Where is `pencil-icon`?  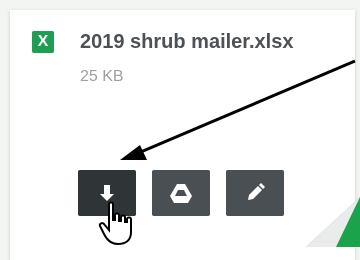
pencil-icon is located at coordinates (256, 191).